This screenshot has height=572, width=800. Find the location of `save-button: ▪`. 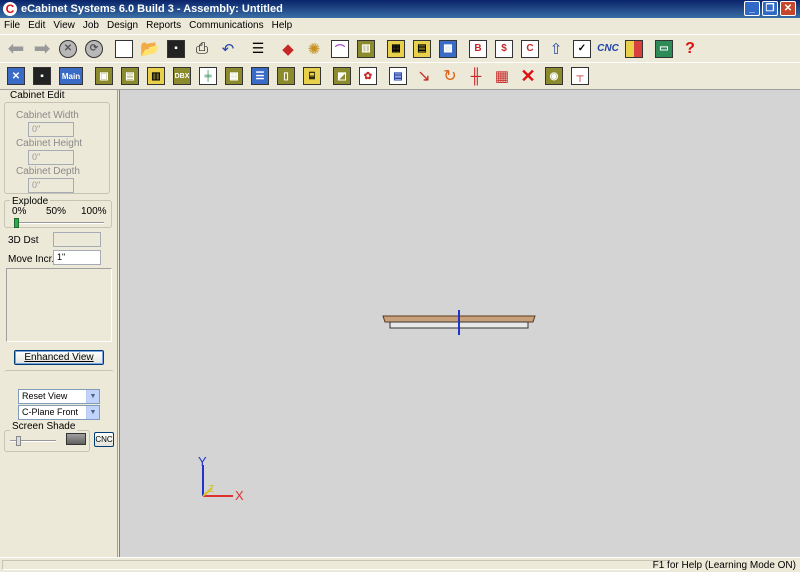

save-button: ▪ is located at coordinates (176, 49).